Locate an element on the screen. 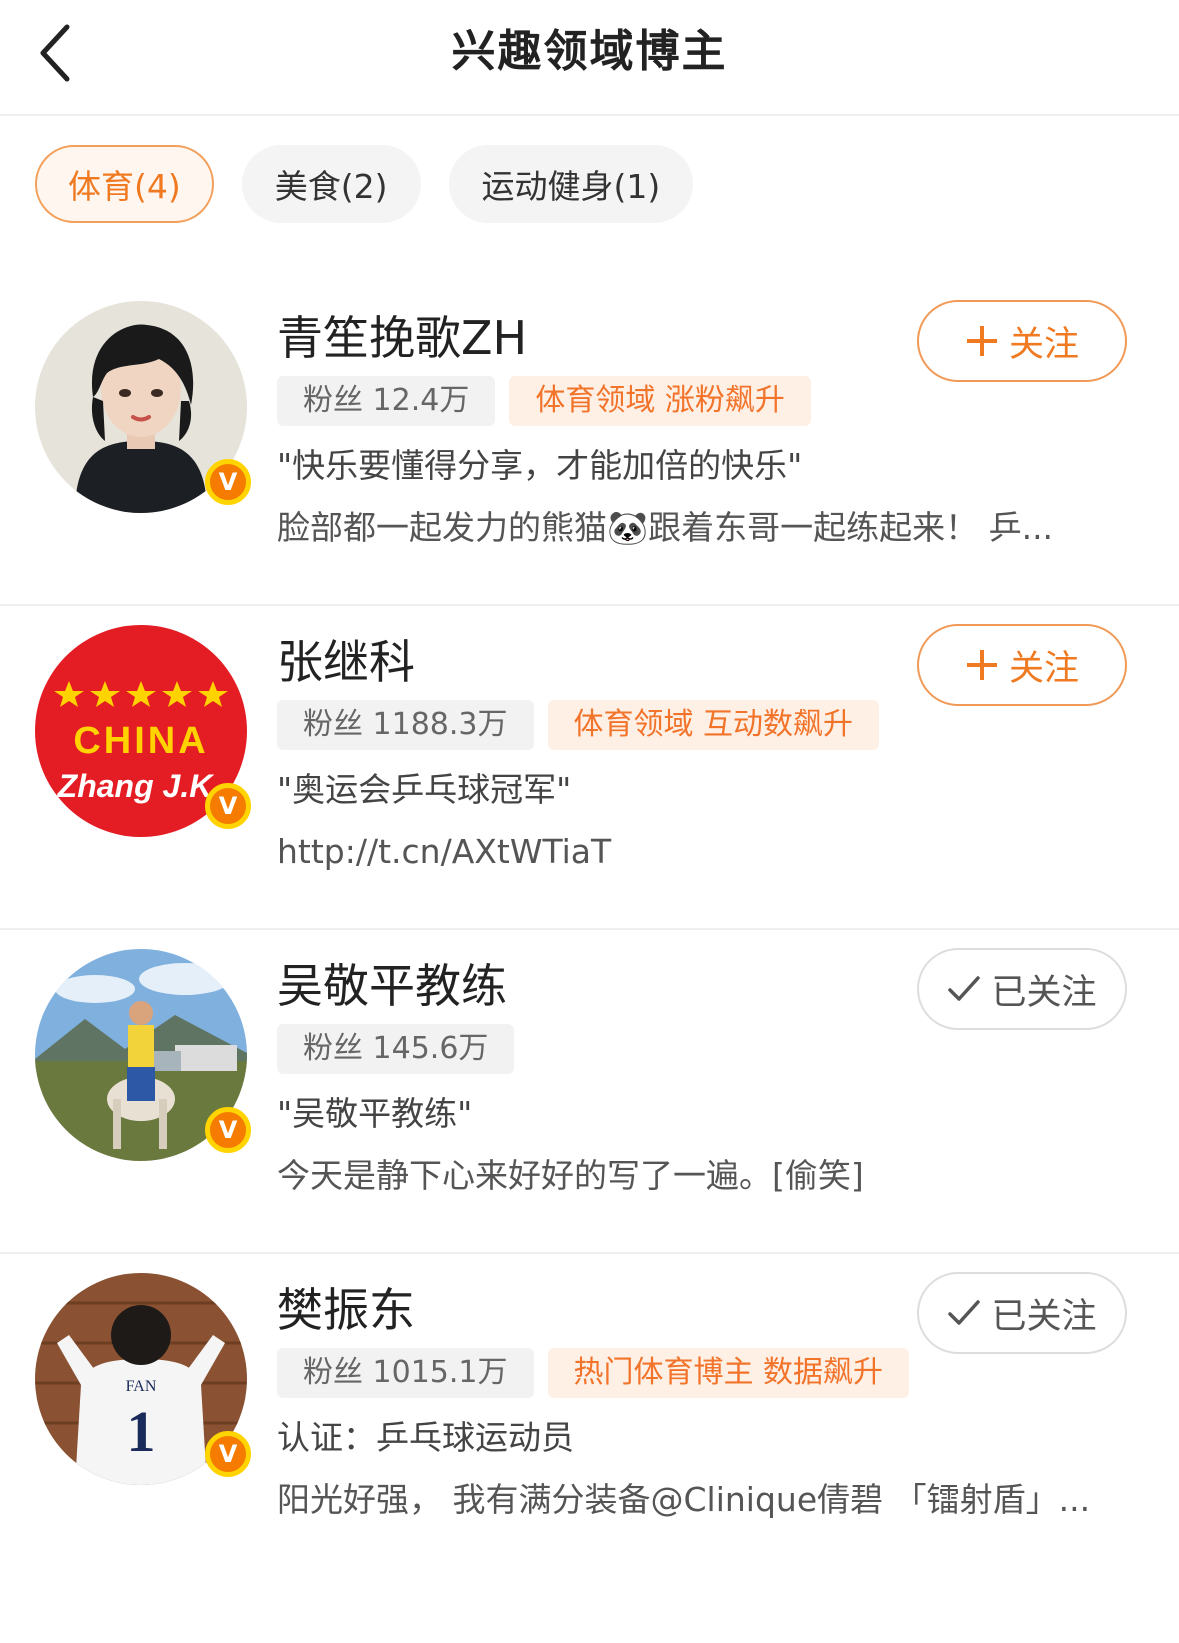  fans-count: 粉丝 1015.1万 is located at coordinates (405, 1373).